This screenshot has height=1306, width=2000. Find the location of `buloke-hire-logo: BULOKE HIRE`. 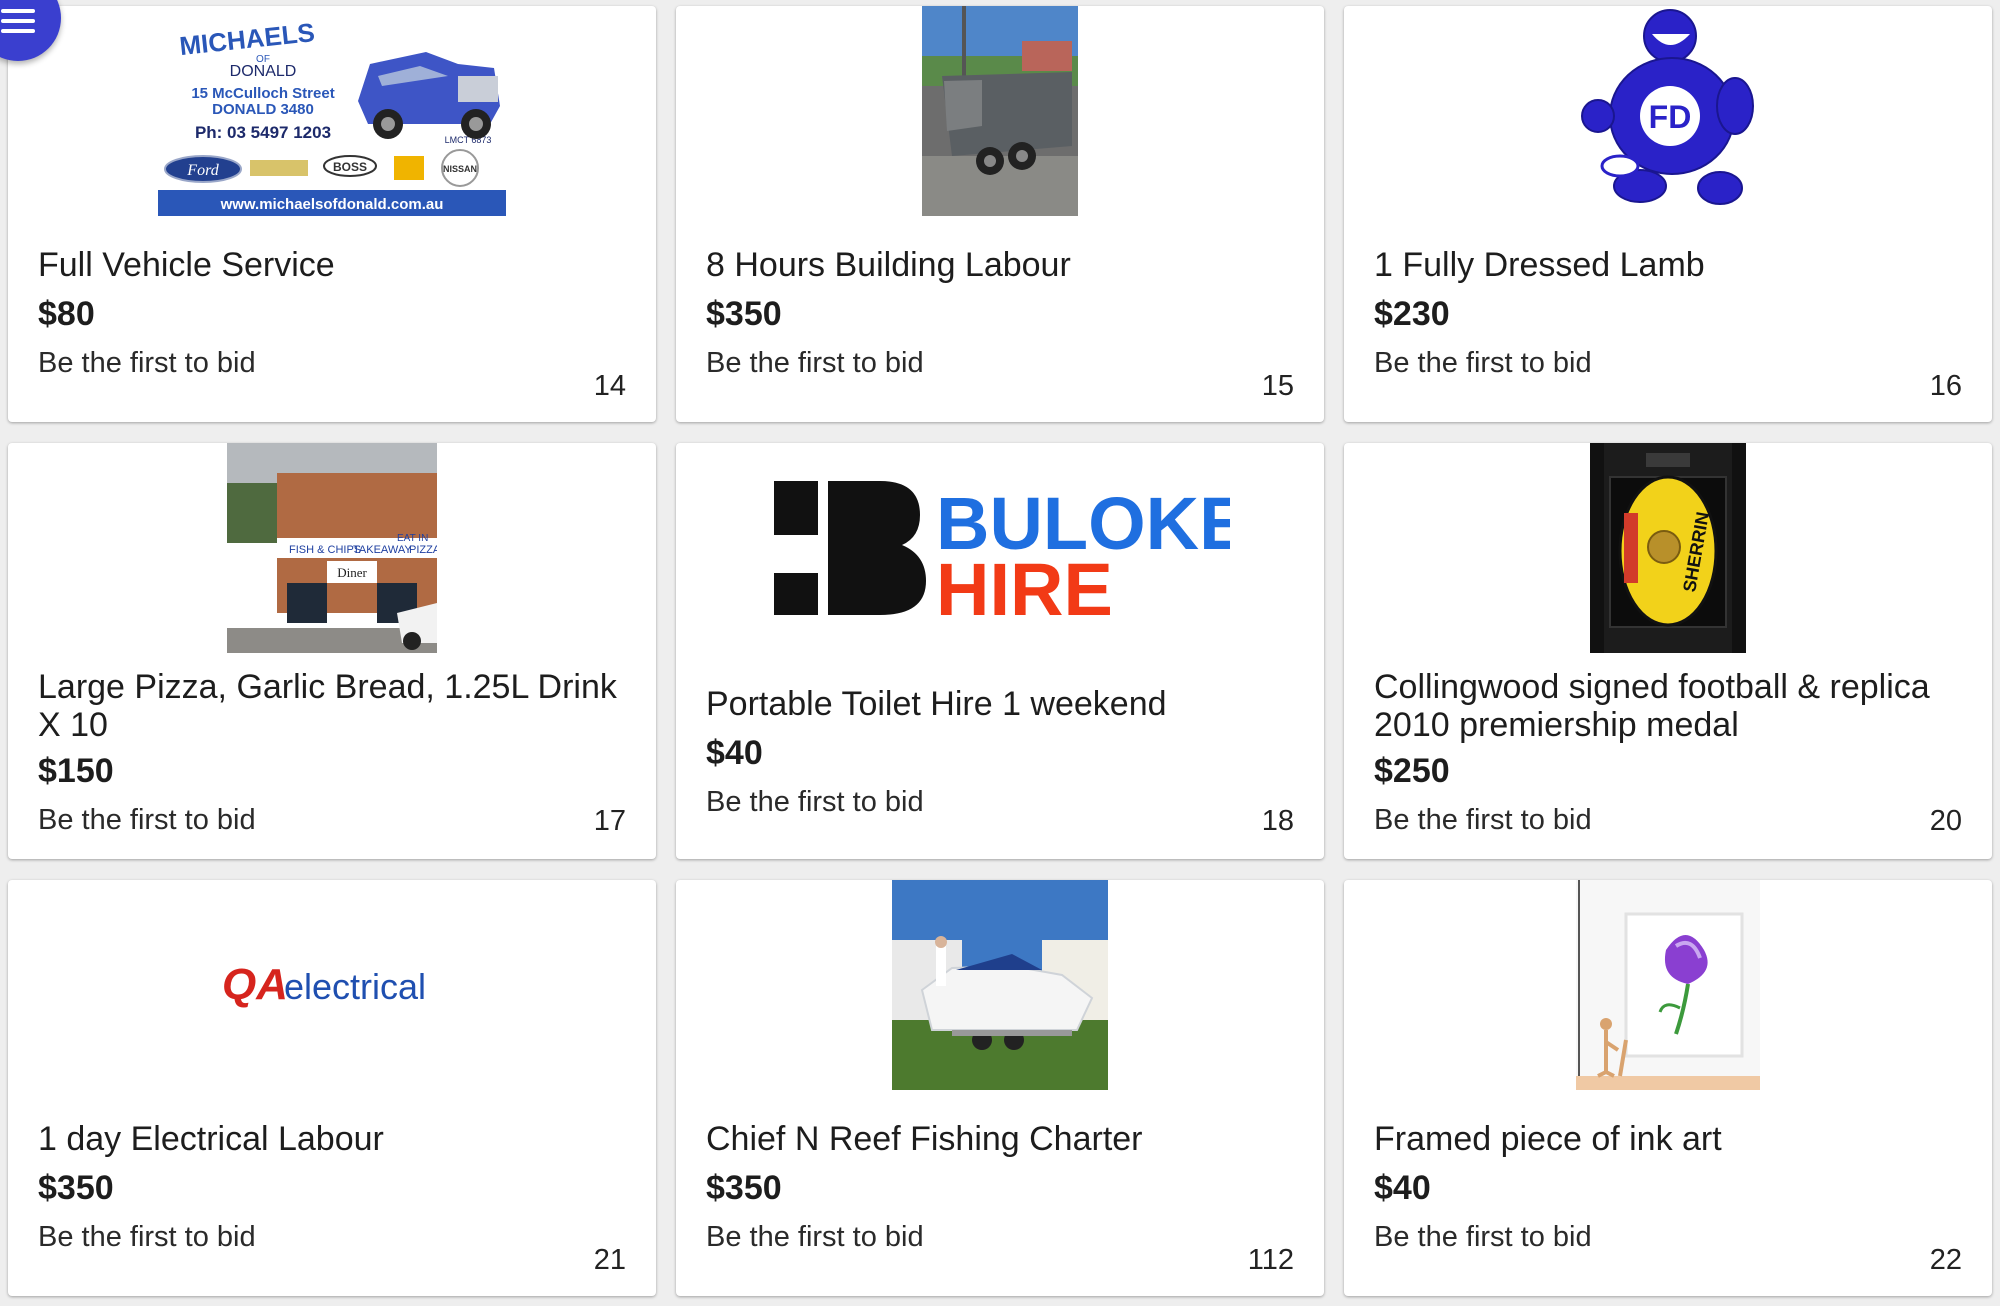

buloke-hire-logo: BULOKE HIRE is located at coordinates (1002, 552).